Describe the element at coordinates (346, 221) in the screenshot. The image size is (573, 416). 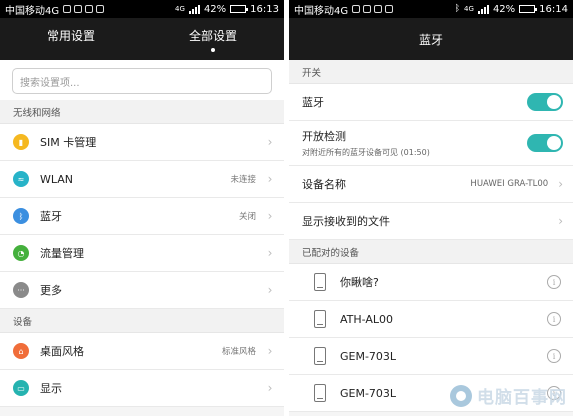
I see `row-label: 显示接收到的文件` at that location.